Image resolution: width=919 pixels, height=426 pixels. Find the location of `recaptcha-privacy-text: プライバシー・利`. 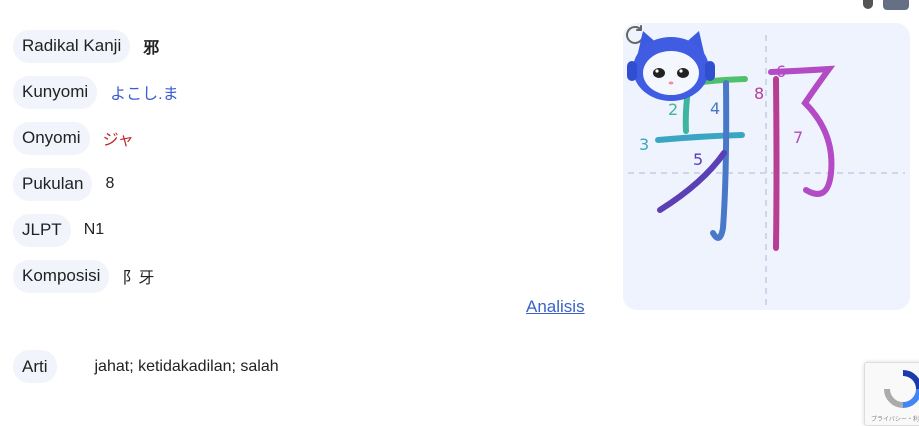

recaptcha-privacy-text: プライバシー・利 is located at coordinates (895, 418).